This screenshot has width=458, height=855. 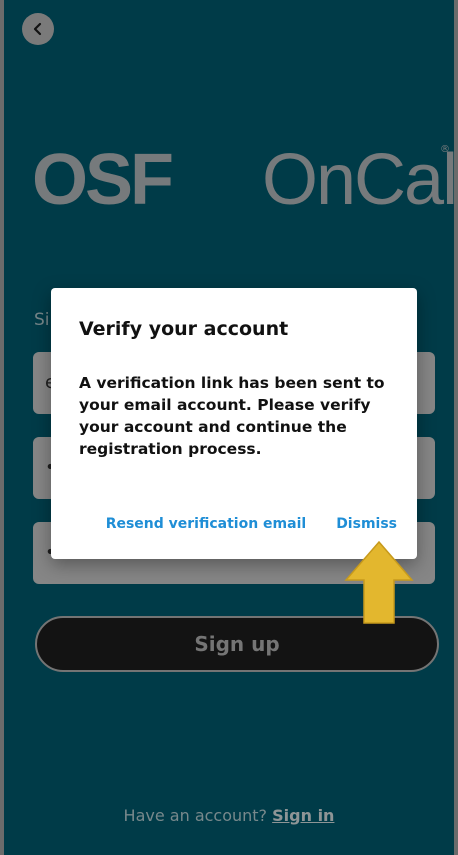 What do you see at coordinates (184, 329) in the screenshot?
I see `dialog-title: Verify your account` at bounding box center [184, 329].